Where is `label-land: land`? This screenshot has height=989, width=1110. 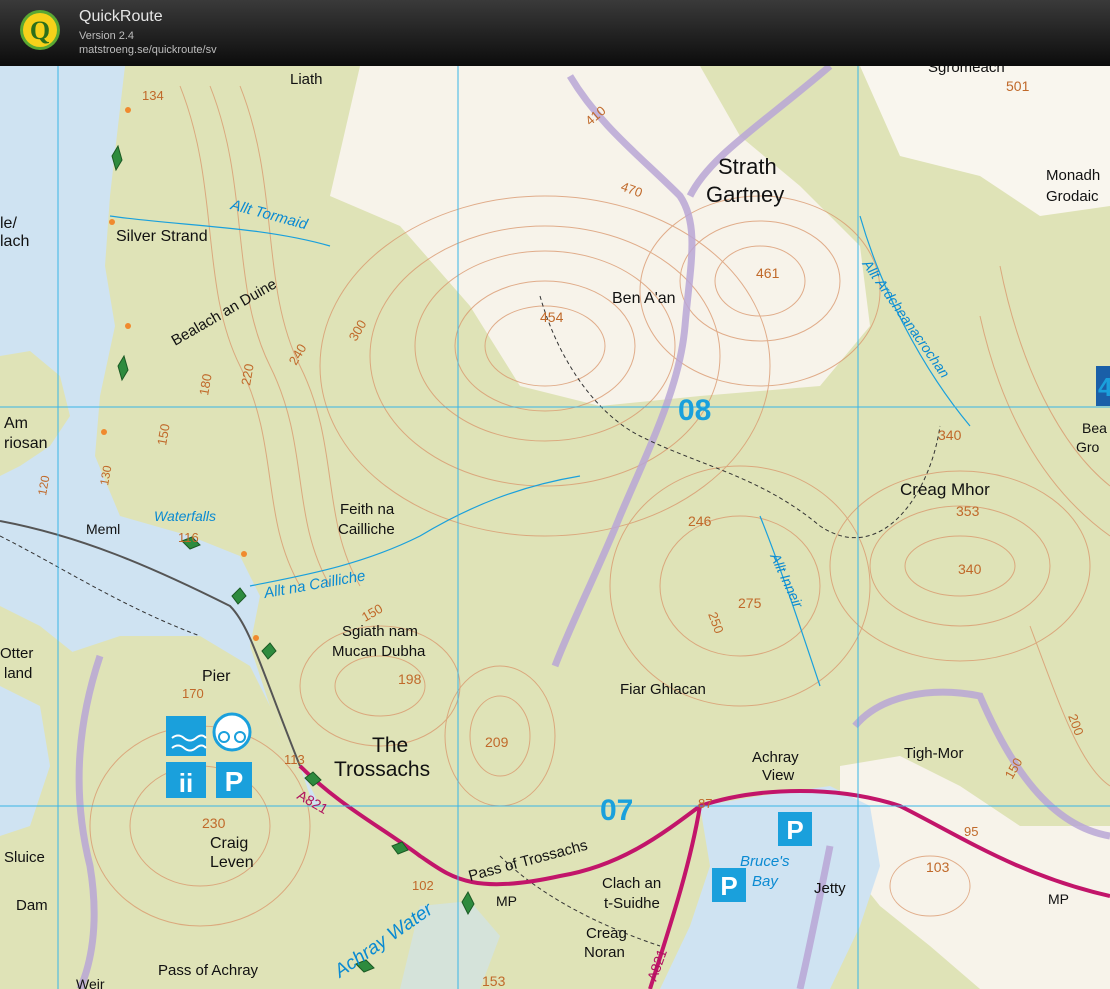
label-land: land is located at coordinates (18, 673).